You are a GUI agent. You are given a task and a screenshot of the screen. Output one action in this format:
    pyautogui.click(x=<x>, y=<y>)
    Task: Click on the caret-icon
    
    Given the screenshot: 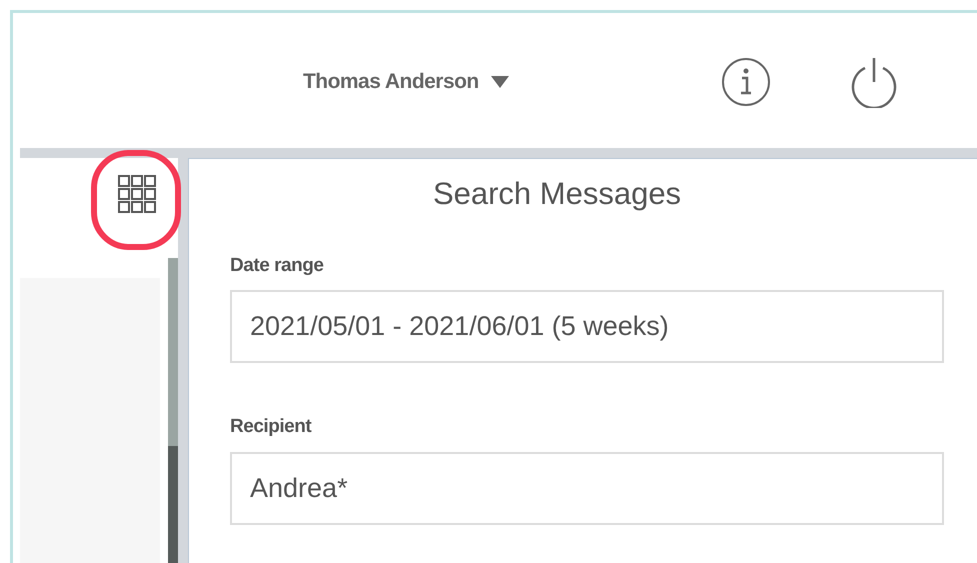 What is the action you would take?
    pyautogui.click(x=499, y=82)
    